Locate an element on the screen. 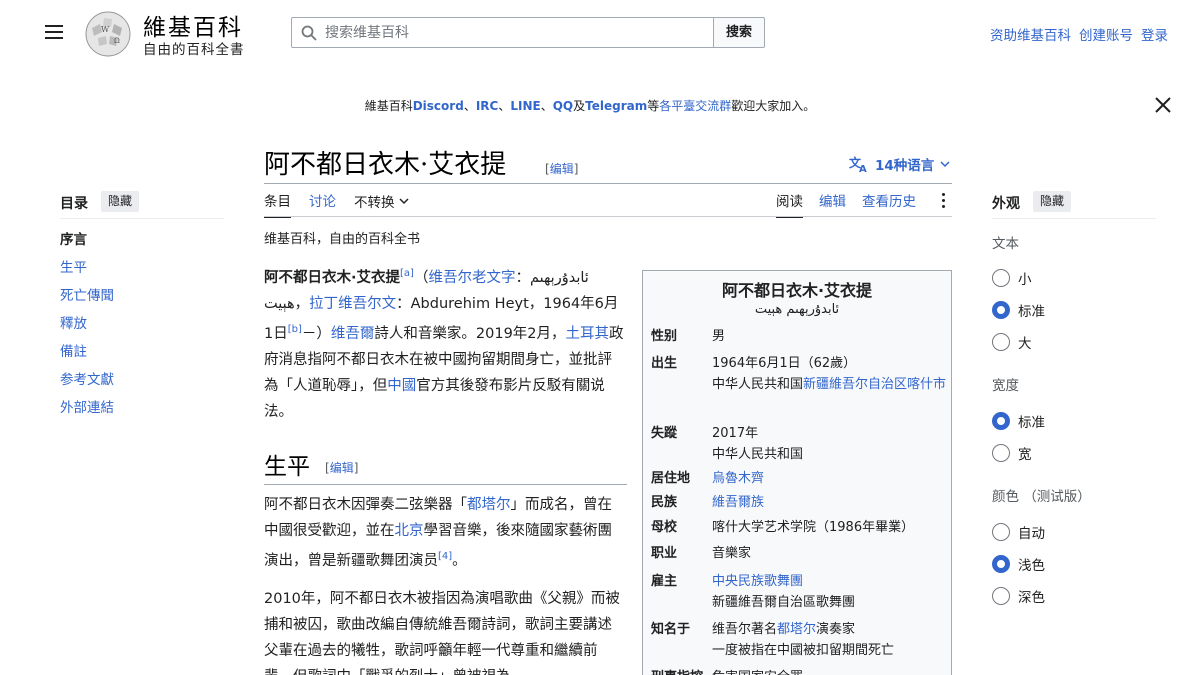 The width and height of the screenshot is (1200, 675). main-menu-button is located at coordinates (54, 33).